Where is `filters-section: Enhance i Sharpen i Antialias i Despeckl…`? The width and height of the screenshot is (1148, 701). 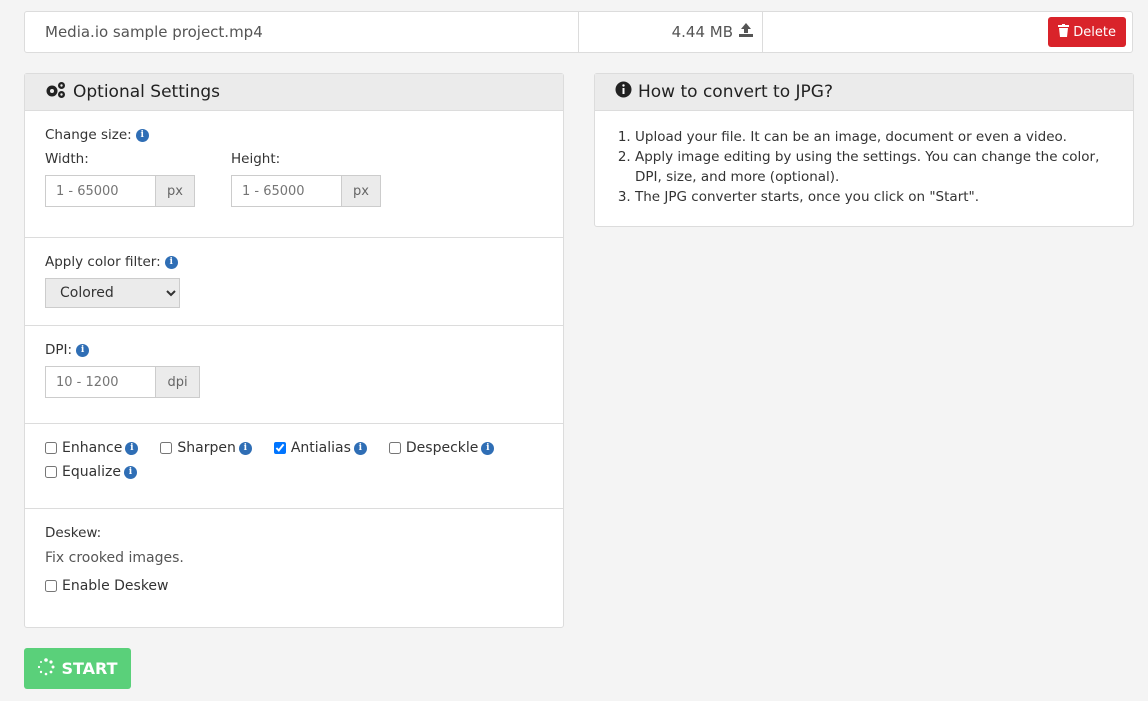
filters-section: Enhance i Sharpen i Antialias i Despeckl… is located at coordinates (294, 466).